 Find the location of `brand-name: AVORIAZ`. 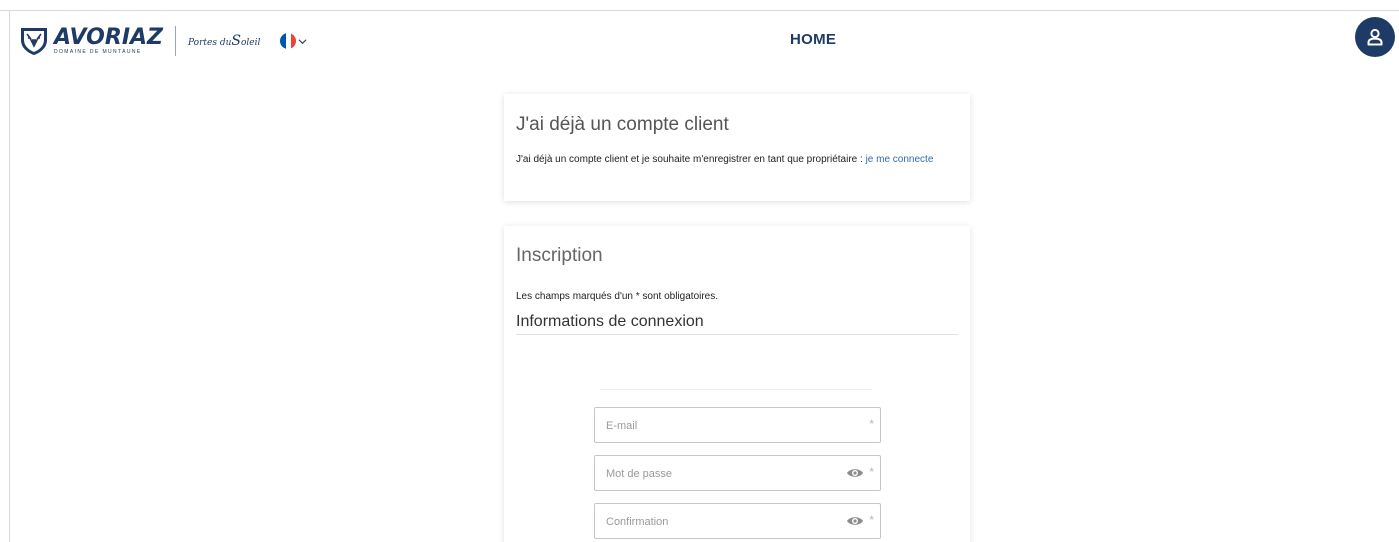

brand-name: AVORIAZ is located at coordinates (108, 37).